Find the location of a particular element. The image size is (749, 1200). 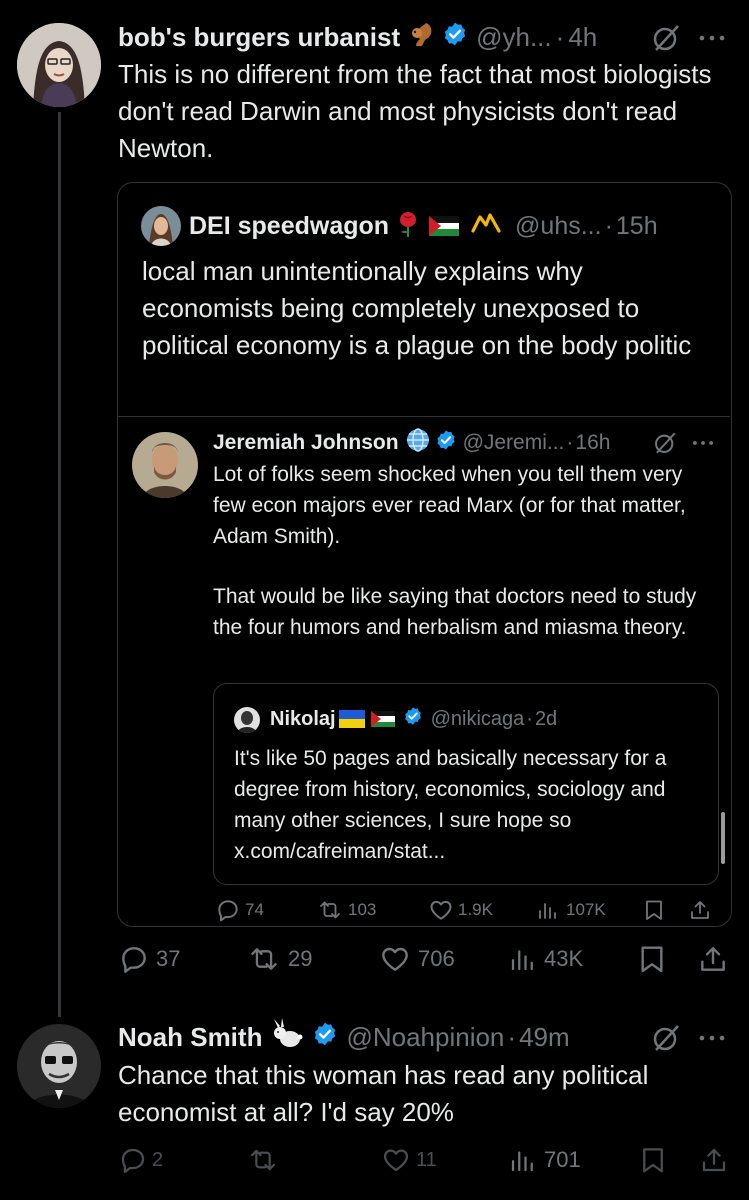

quote2-like-count: 1.9K is located at coordinates (475, 909).